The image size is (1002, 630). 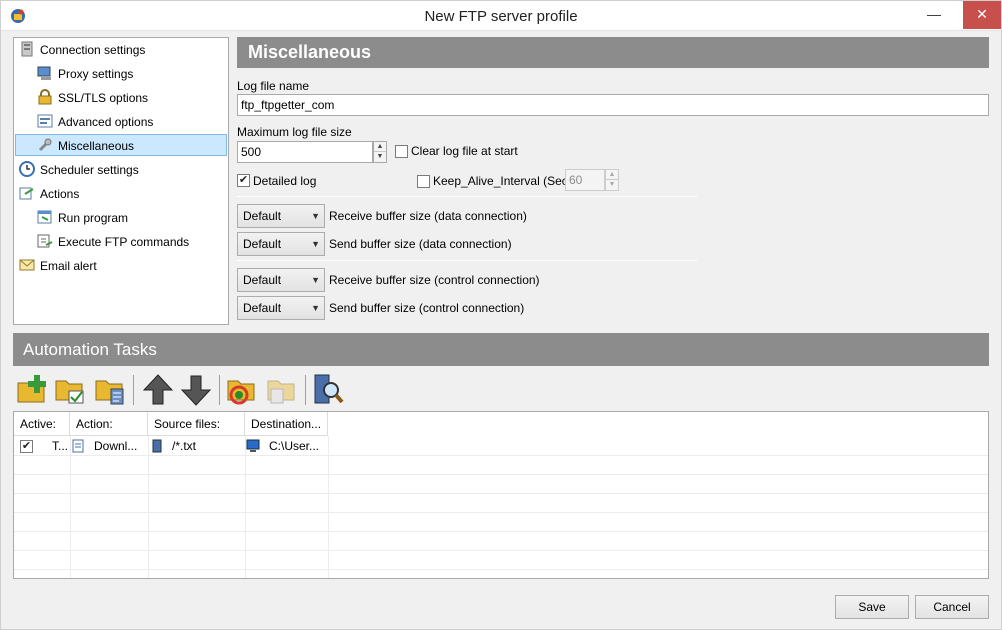 What do you see at coordinates (613, 52) in the screenshot?
I see `miscellaneous-header: Miscellaneous` at bounding box center [613, 52].